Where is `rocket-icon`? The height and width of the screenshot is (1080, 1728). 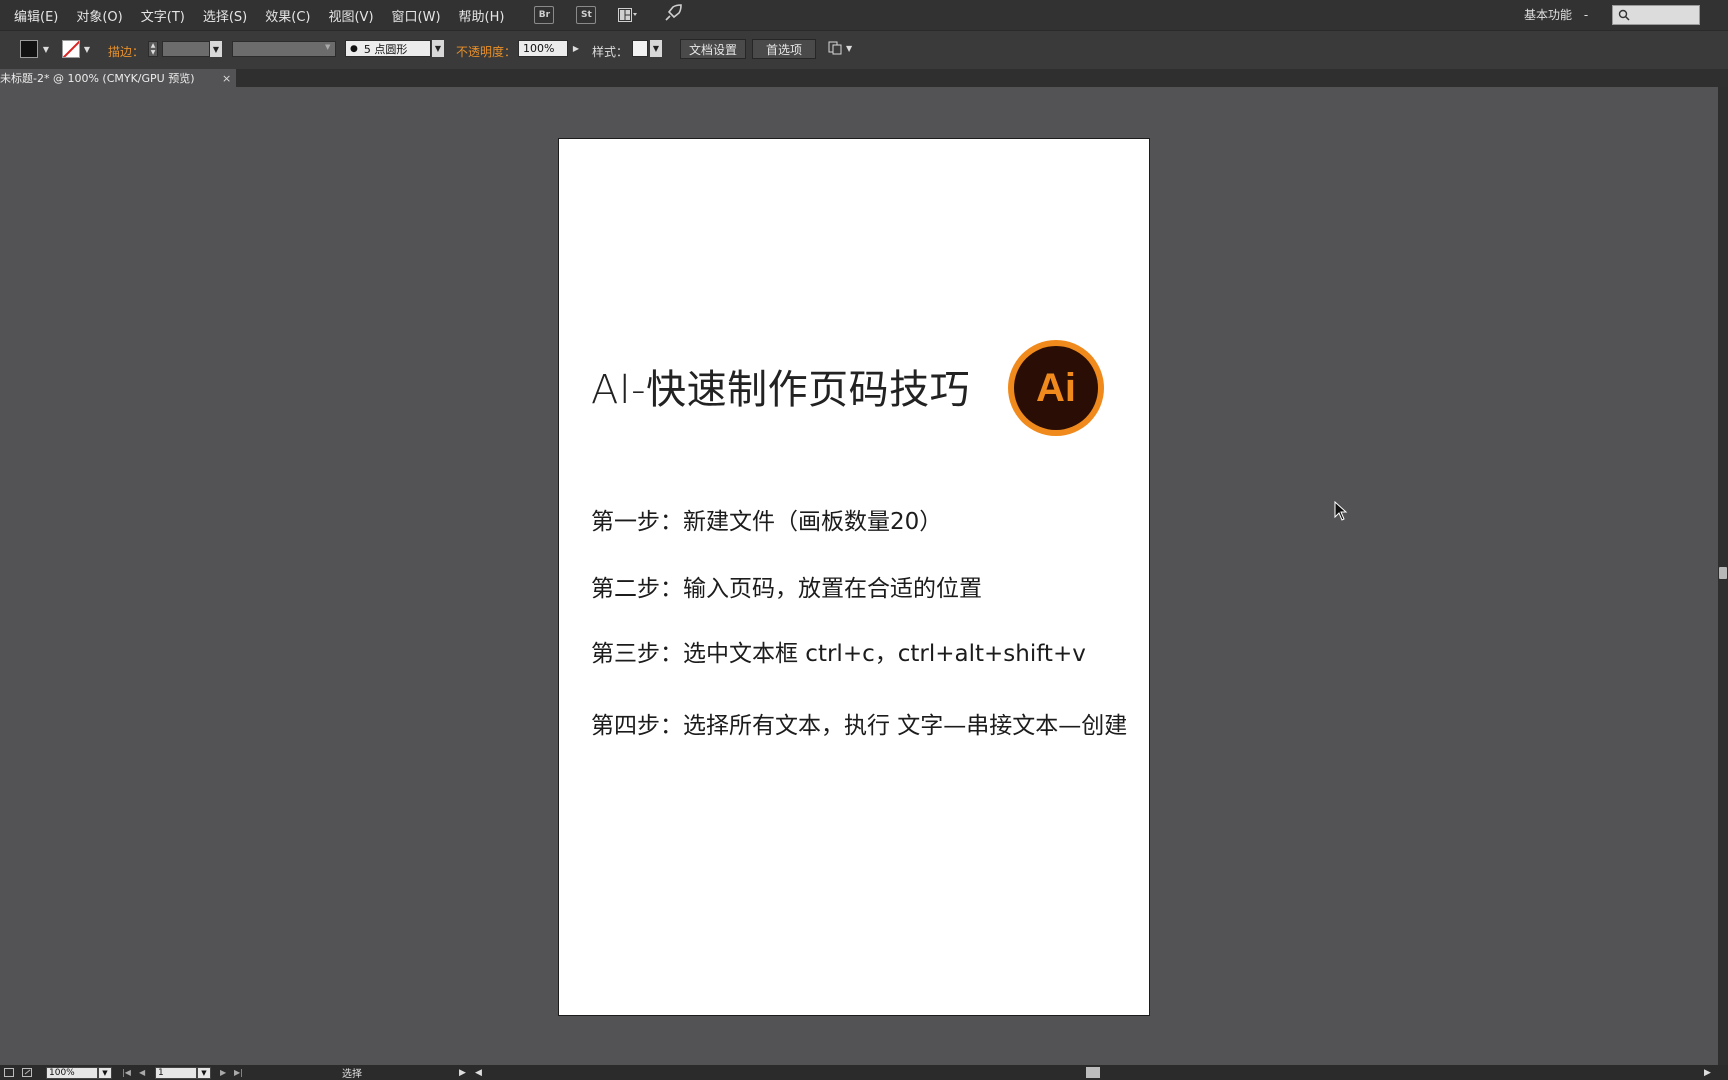 rocket-icon is located at coordinates (673, 15).